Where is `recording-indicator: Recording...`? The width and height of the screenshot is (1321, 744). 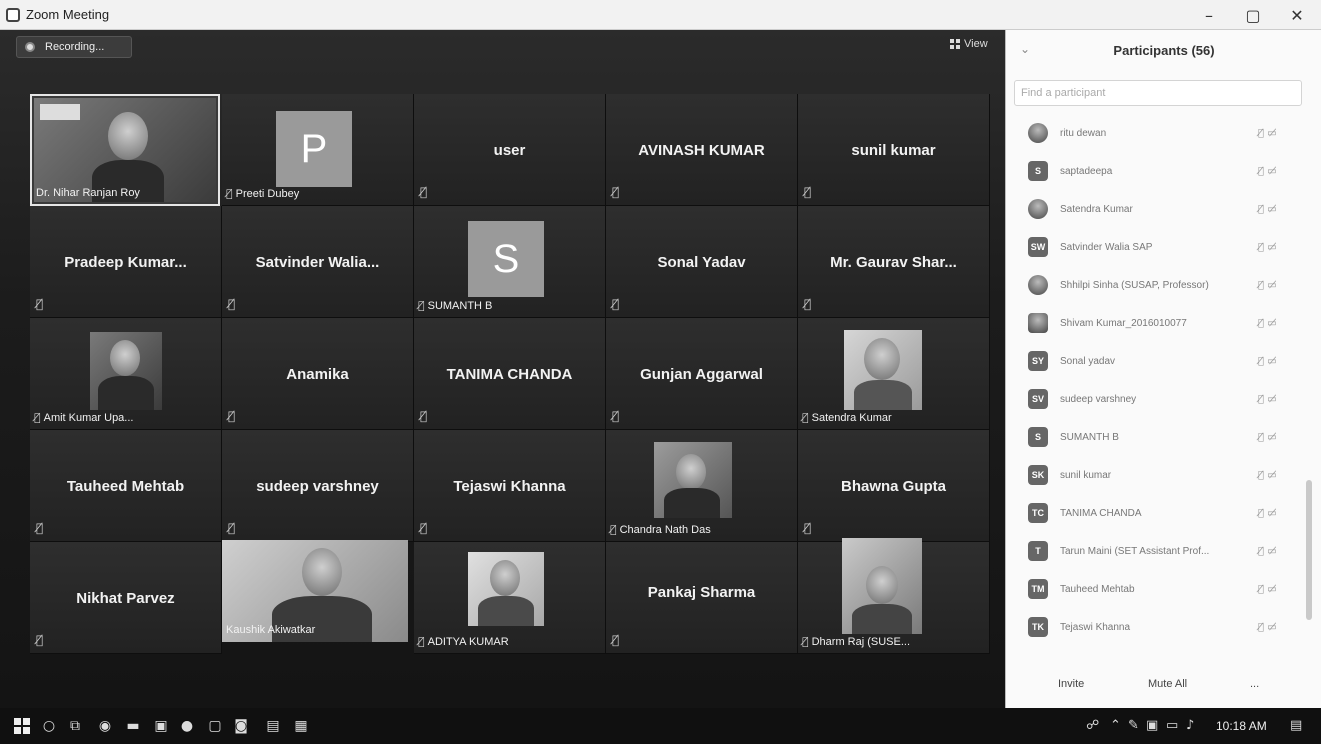
recording-indicator: Recording... is located at coordinates (74, 47).